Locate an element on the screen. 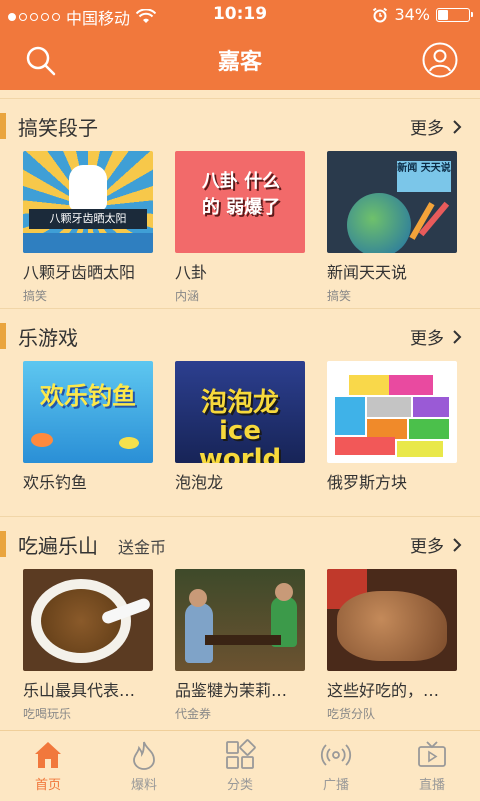 Image resolution: width=480 pixels, height=801 pixels. content-card: 八颗牙齿晒太阳 八颗牙齿晒太阳 搞笑 is located at coordinates (88, 227).